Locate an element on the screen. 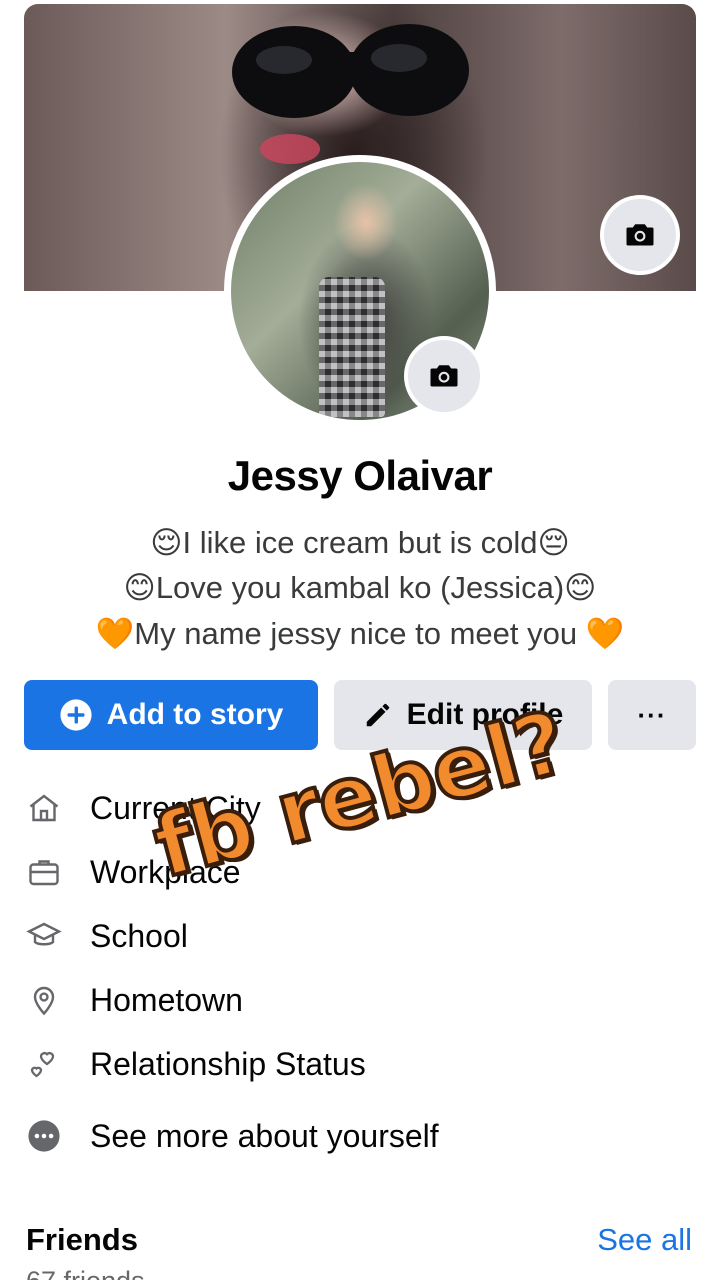 This screenshot has width=720, height=1280. profile-picture-figure is located at coordinates (352, 347).